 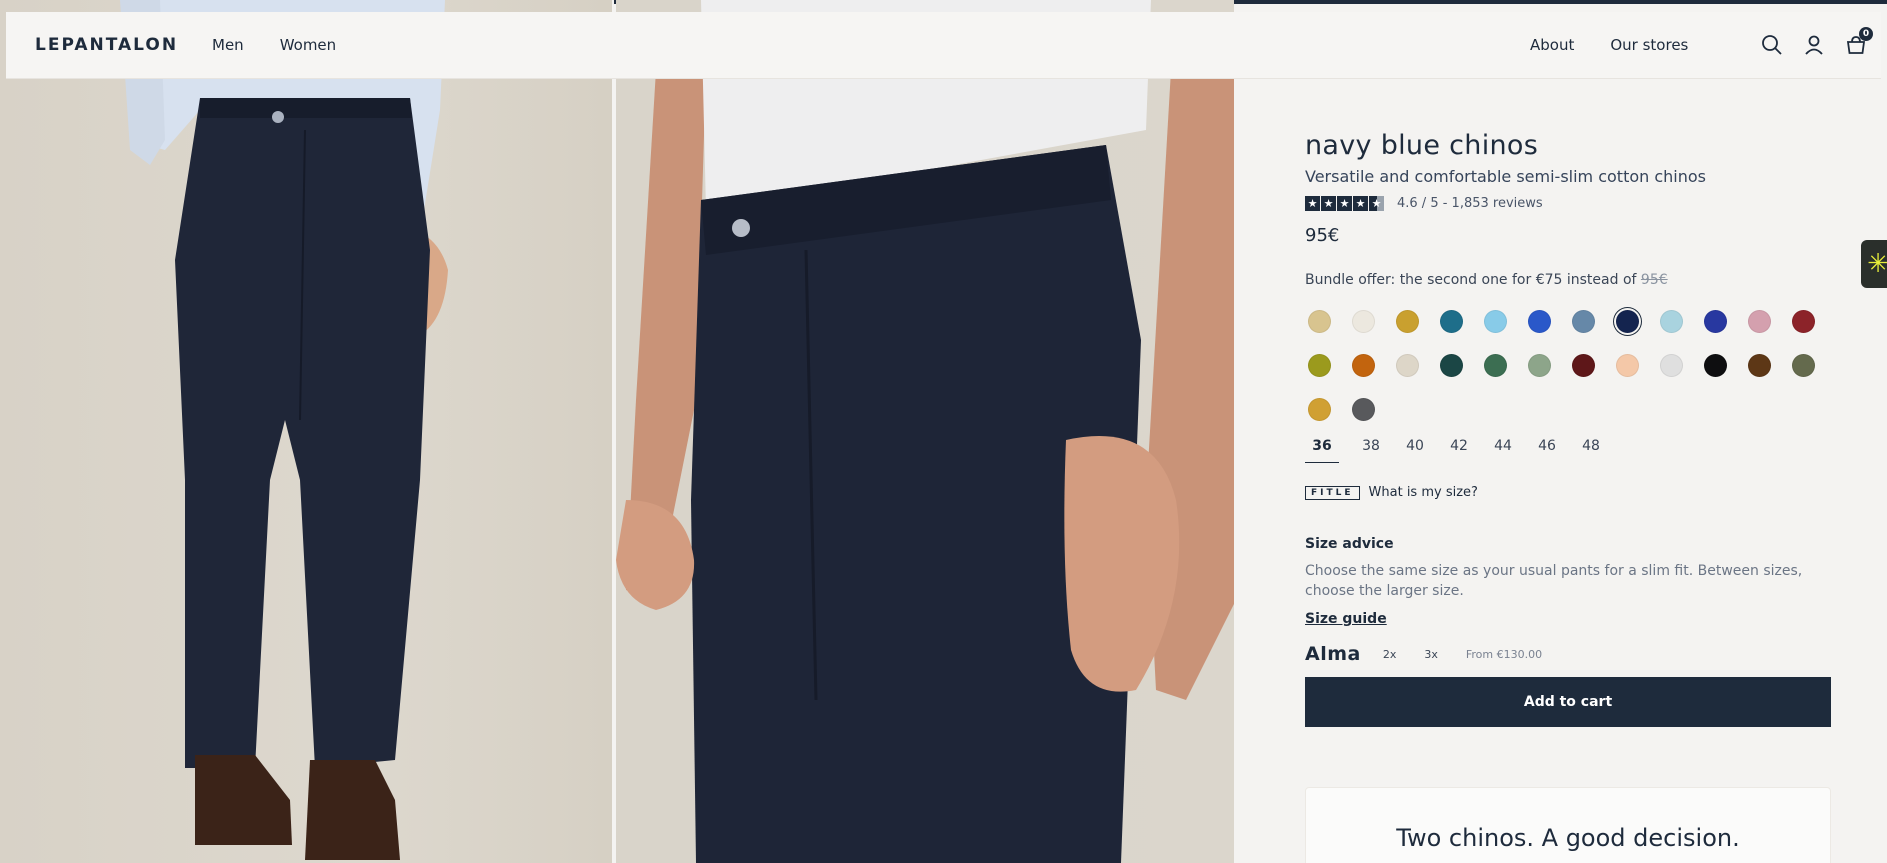 I want to click on cart-icon: 0, so click(x=1859, y=41).